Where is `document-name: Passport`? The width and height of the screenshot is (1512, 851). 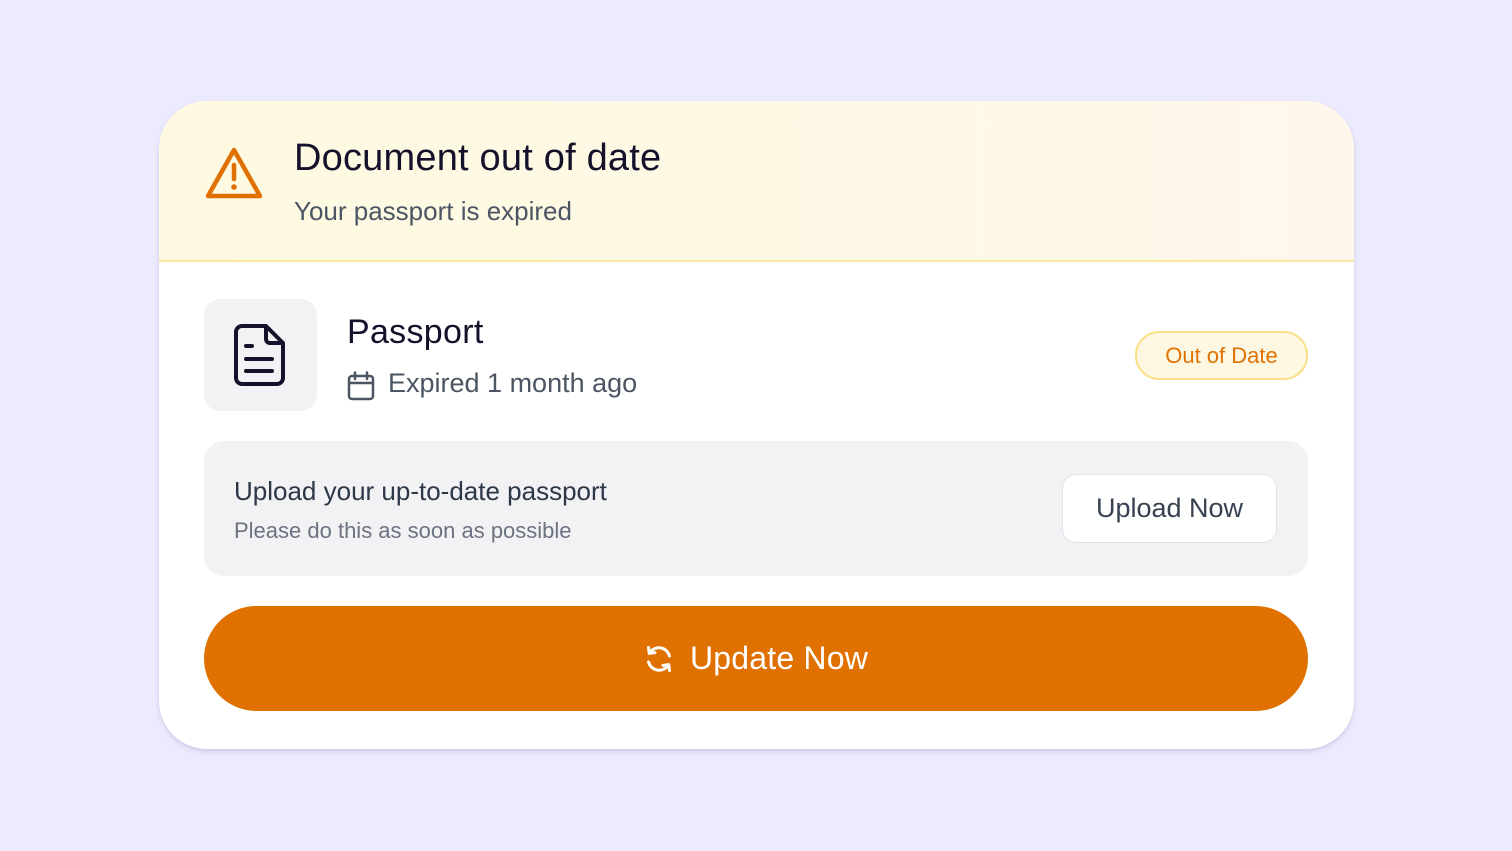 document-name: Passport is located at coordinates (415, 332).